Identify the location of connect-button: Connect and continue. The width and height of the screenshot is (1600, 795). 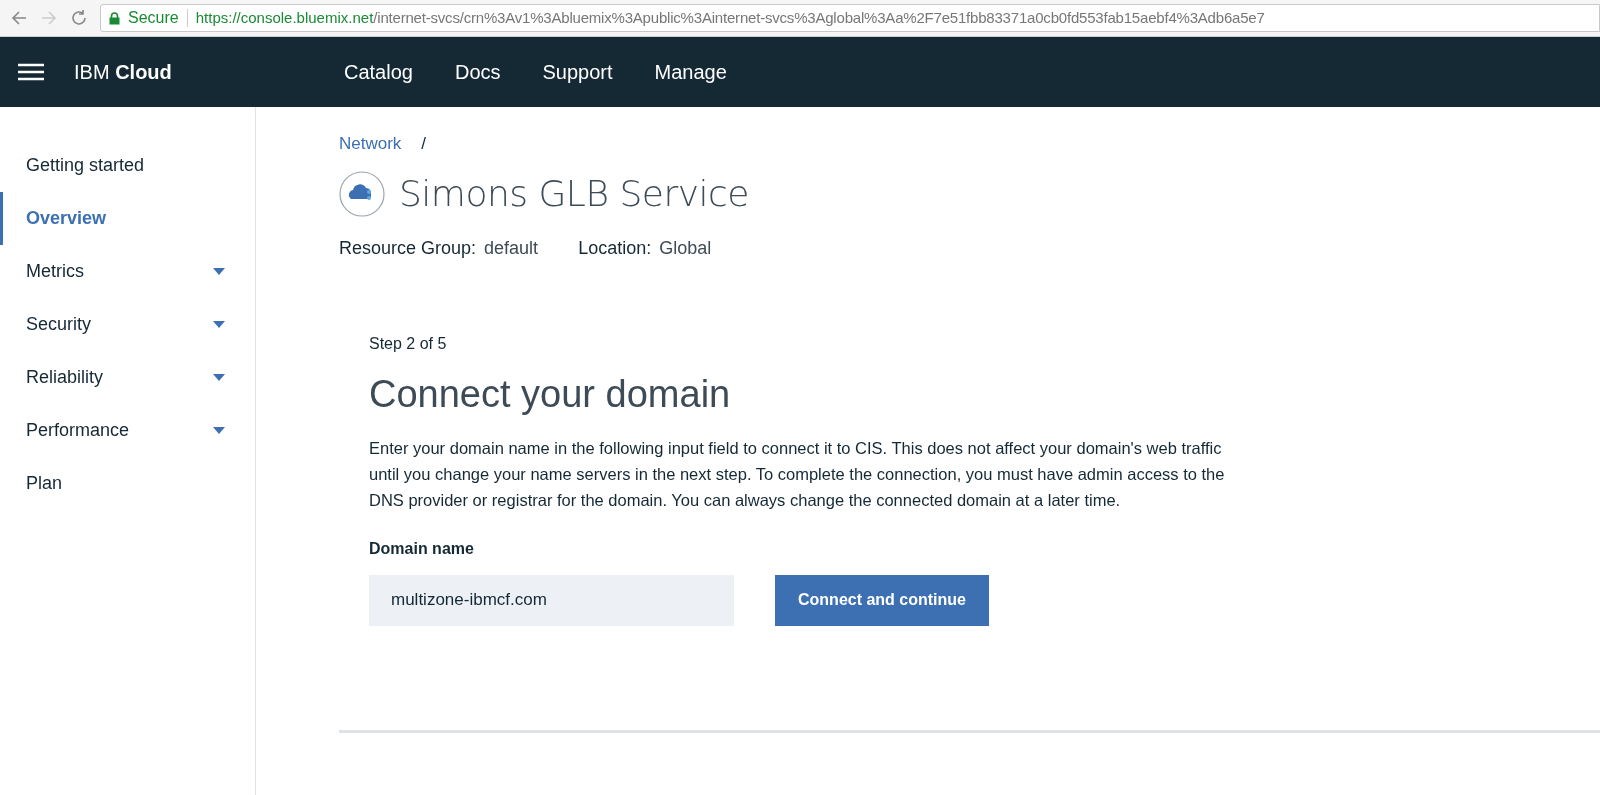
(882, 600).